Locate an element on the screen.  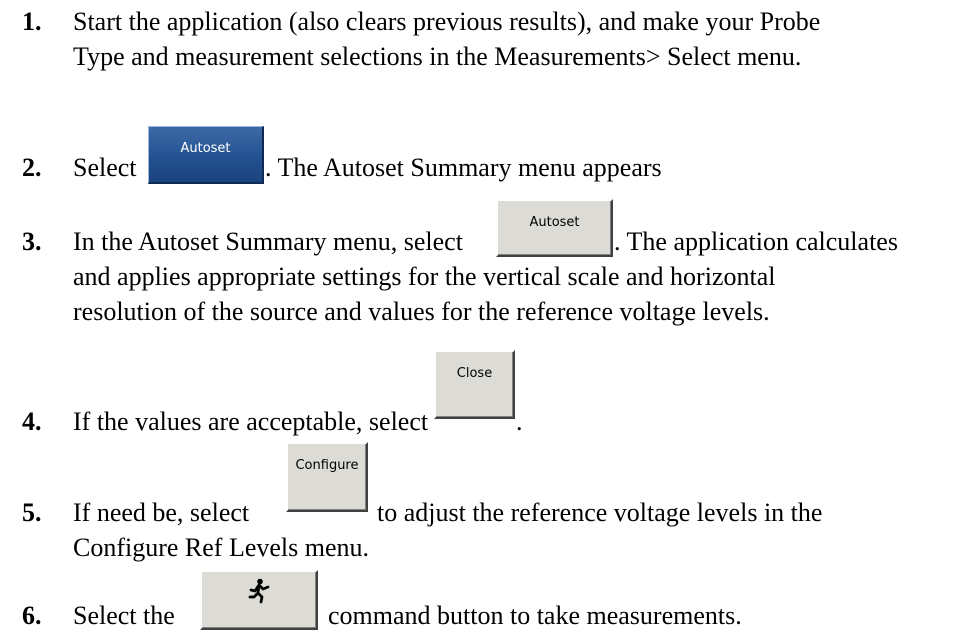
step-text: command button to take measurements. is located at coordinates (535, 615).